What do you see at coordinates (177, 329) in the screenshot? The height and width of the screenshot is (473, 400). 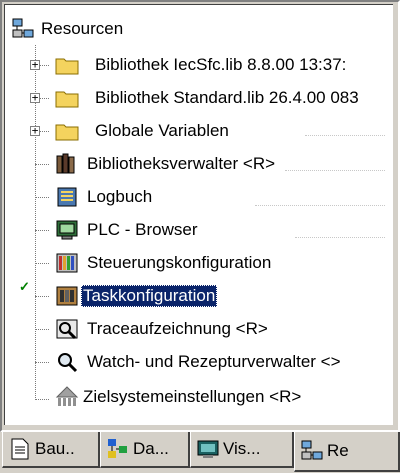 I see `tree-item-label: Traceaufzeichnung <R>` at bounding box center [177, 329].